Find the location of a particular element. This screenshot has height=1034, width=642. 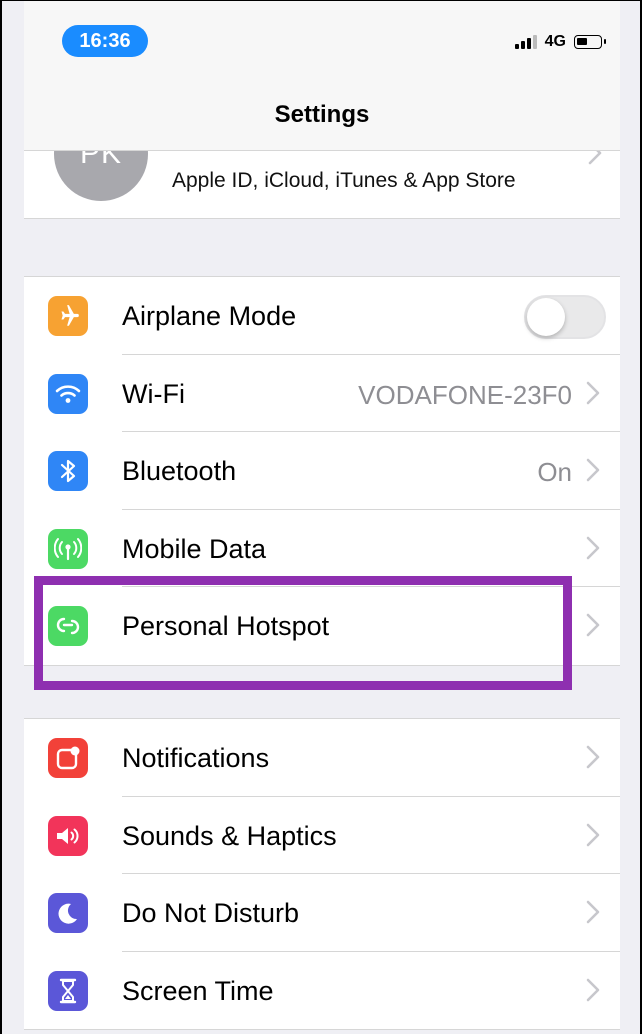

row-label: Notifications is located at coordinates (196, 758).